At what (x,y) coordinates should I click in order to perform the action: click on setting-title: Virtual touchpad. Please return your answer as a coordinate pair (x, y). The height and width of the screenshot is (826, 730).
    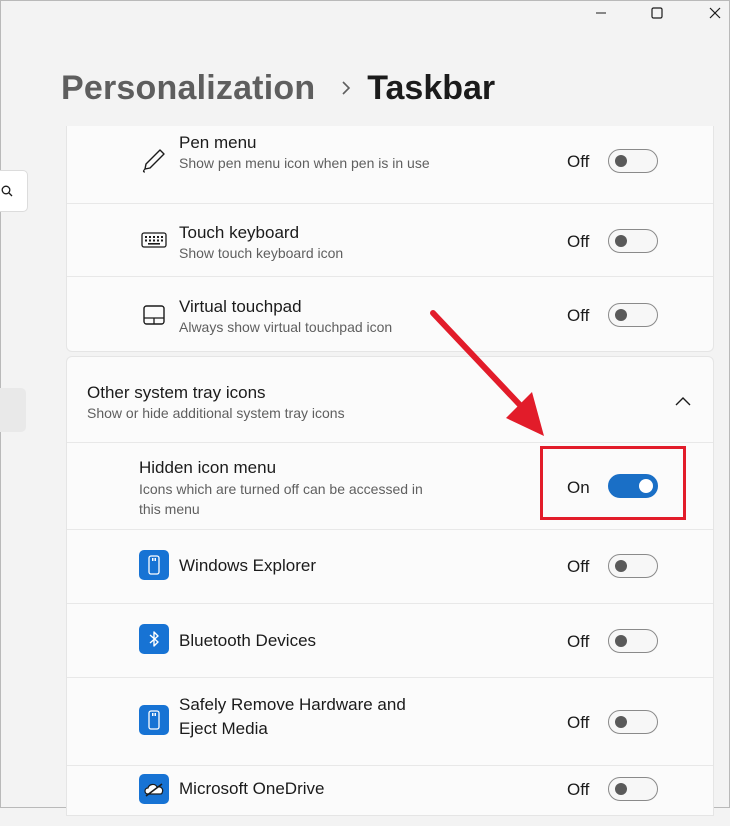
    Looking at the image, I should click on (240, 306).